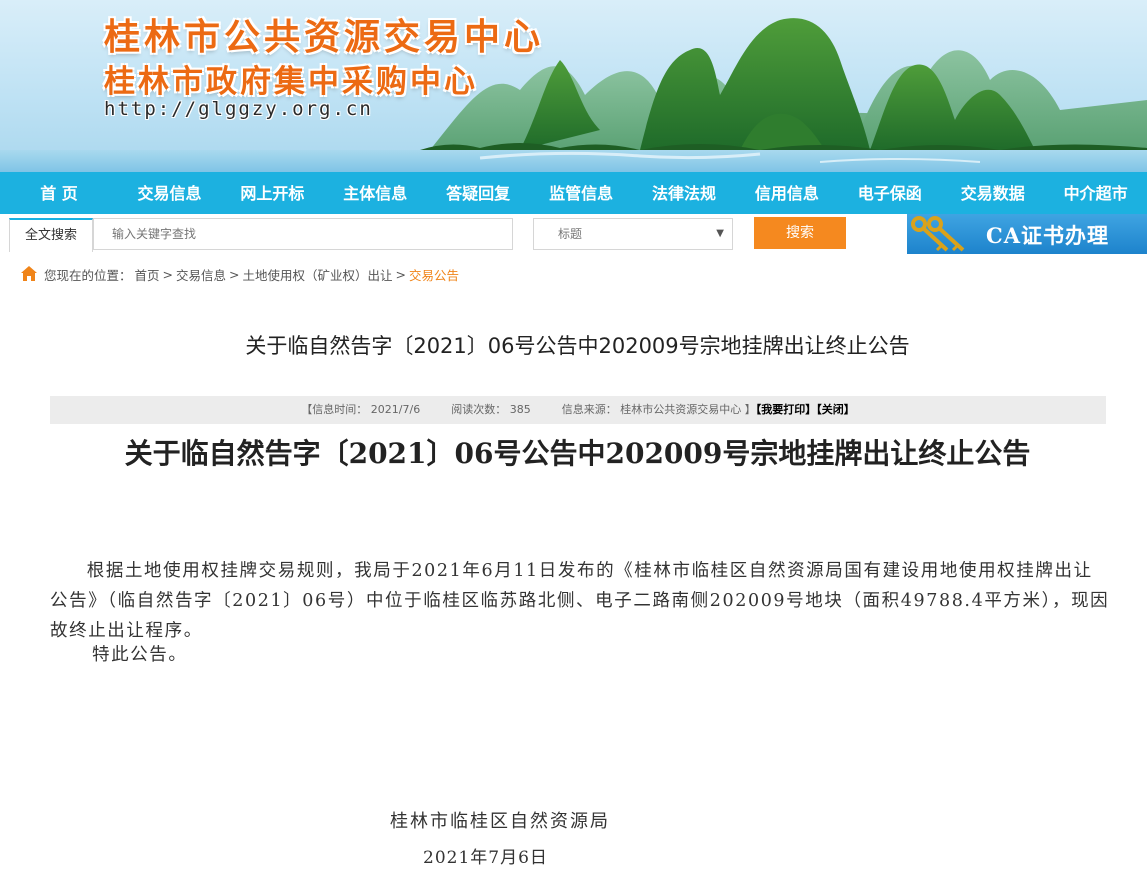 The height and width of the screenshot is (874, 1147). What do you see at coordinates (29, 273) in the screenshot?
I see `home-icon` at bounding box center [29, 273].